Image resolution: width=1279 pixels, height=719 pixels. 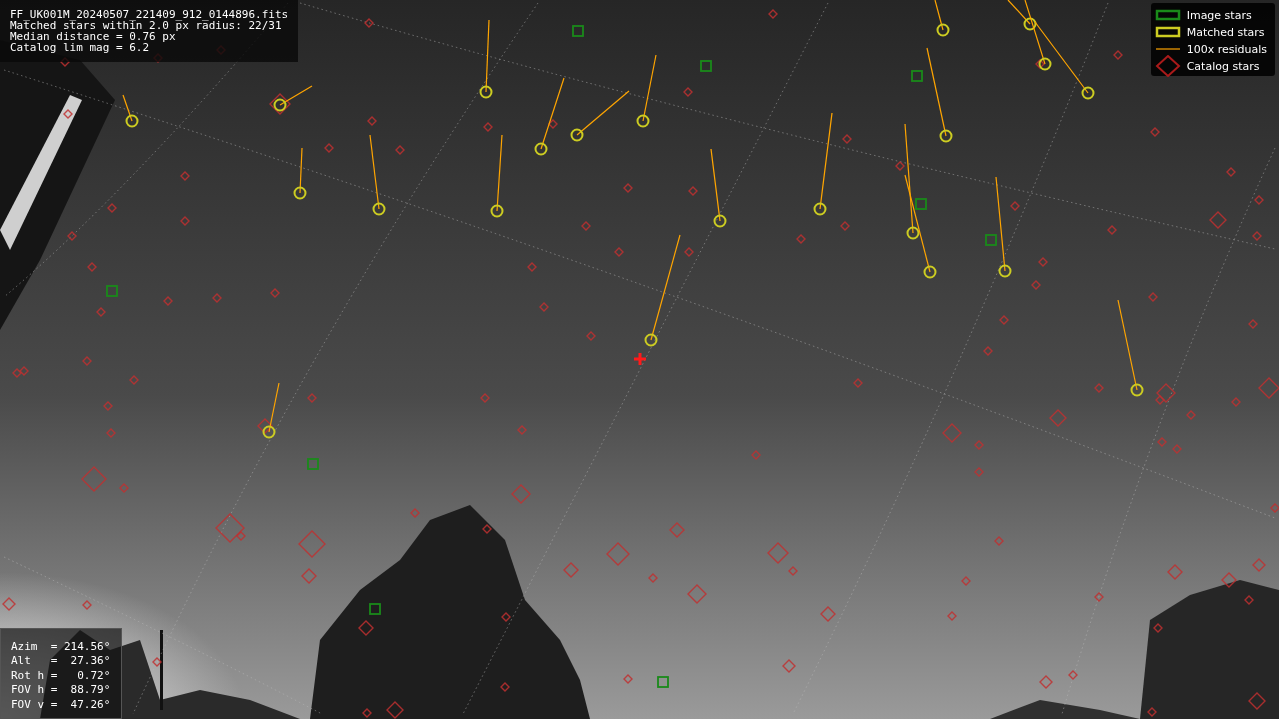 I want to click on info-line: FF_UK001M_20240507_221409_912_0144896.fits, so click(x=149, y=14).